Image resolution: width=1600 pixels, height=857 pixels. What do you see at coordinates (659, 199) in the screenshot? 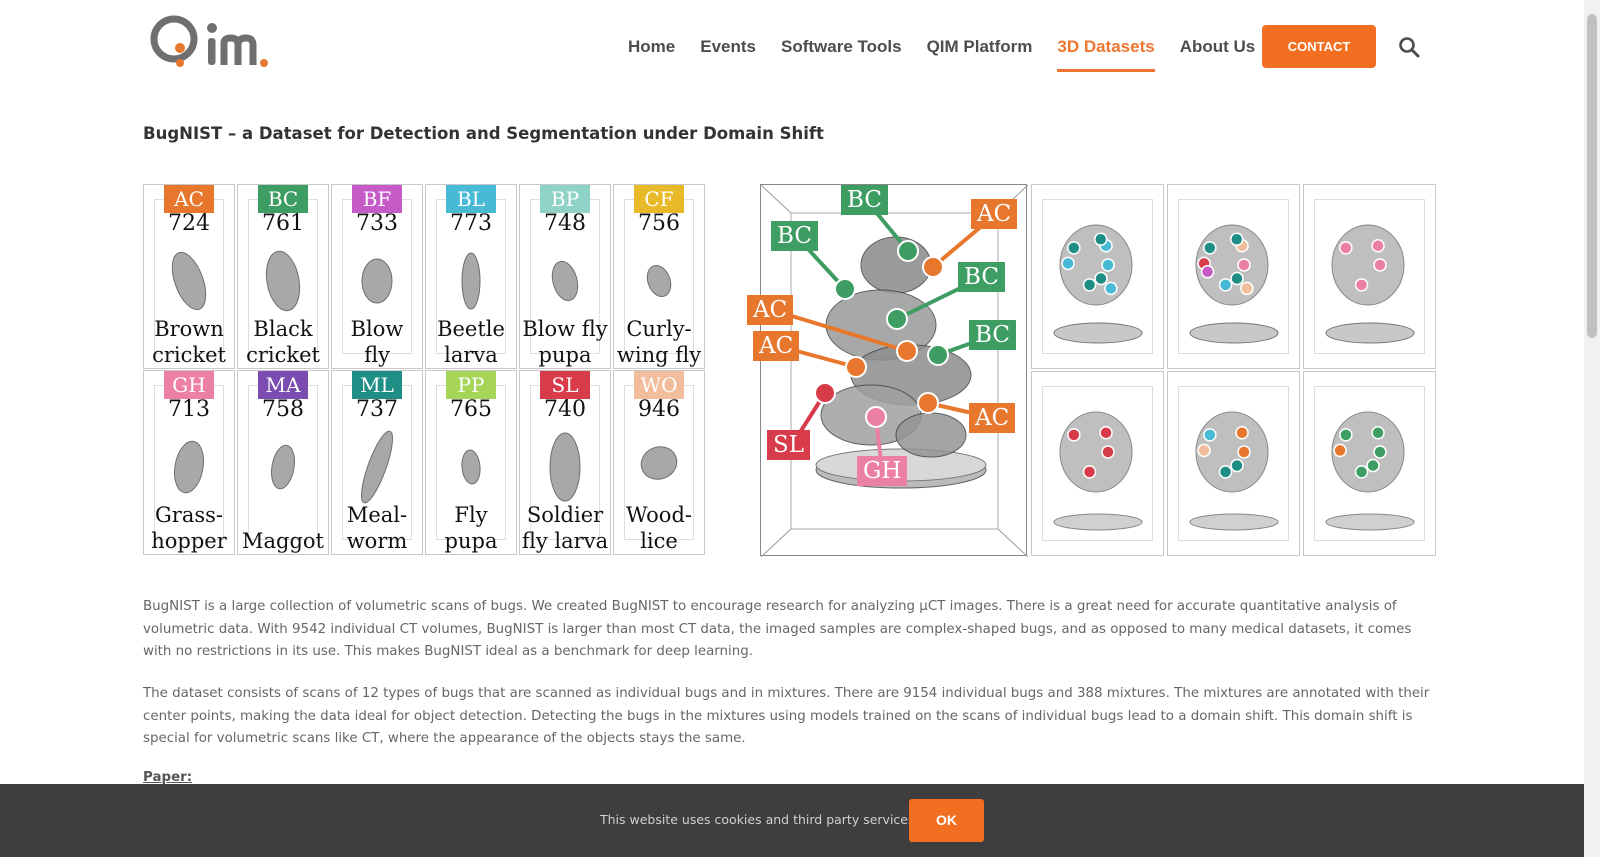
I see `species-code-badge: CF` at bounding box center [659, 199].